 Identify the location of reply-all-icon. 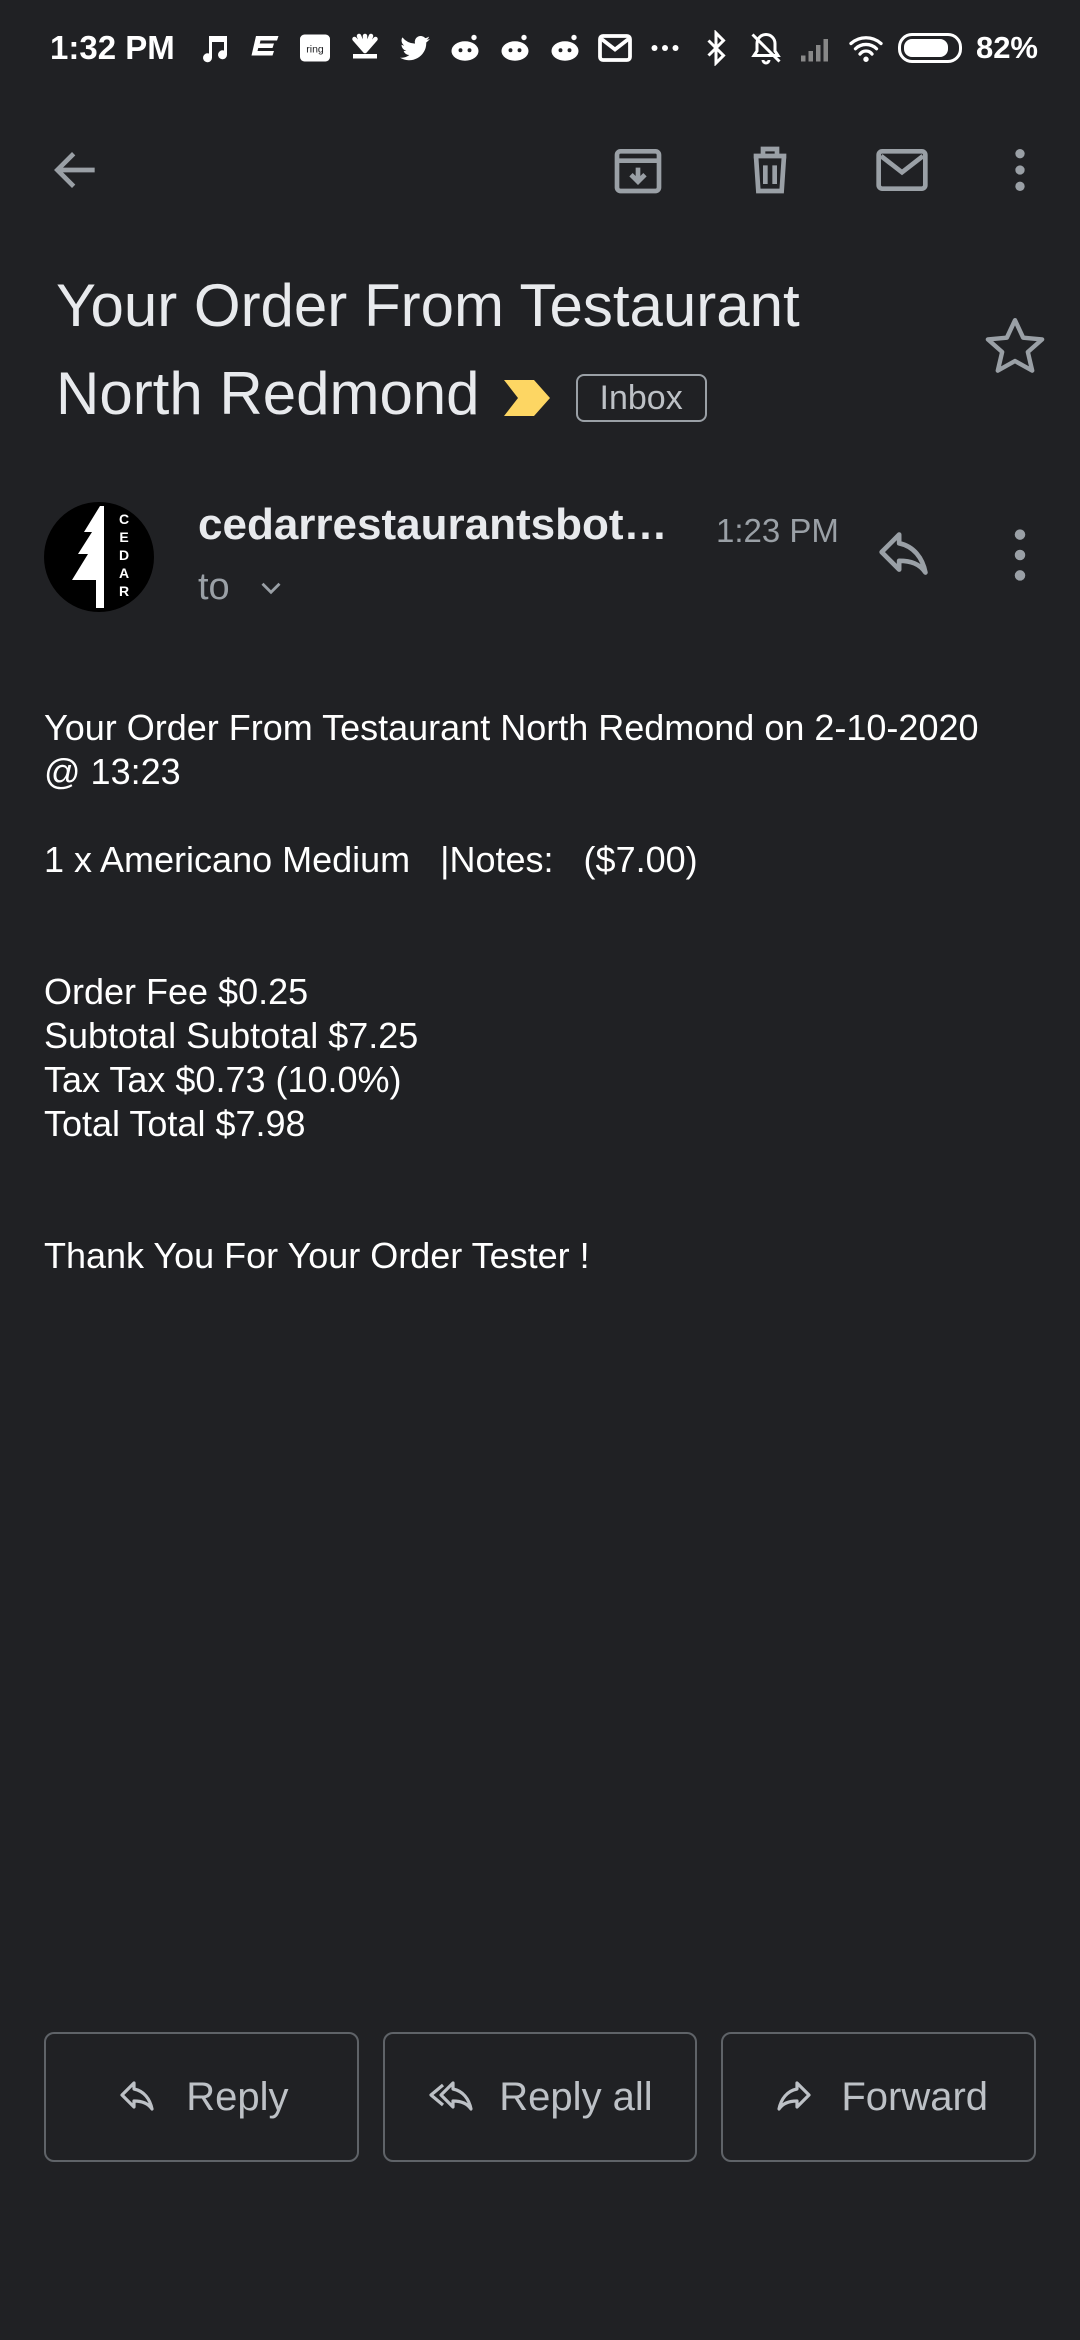
(451, 2096).